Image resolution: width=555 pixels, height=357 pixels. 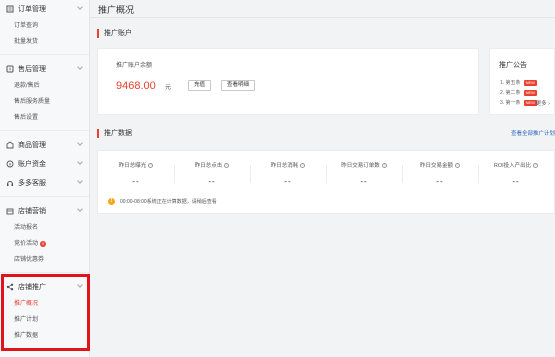 I want to click on sidebar-group-label: 多多客服, so click(x=32, y=183).